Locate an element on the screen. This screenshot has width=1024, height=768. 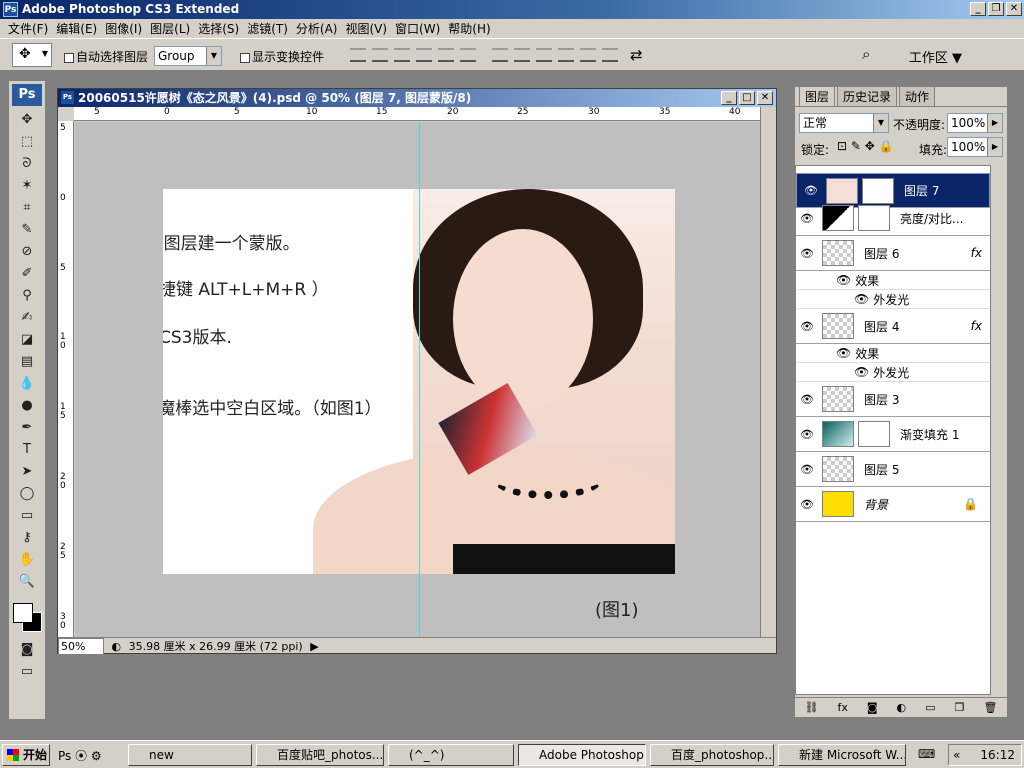
vertical-scrollbar is located at coordinates (768, 372).